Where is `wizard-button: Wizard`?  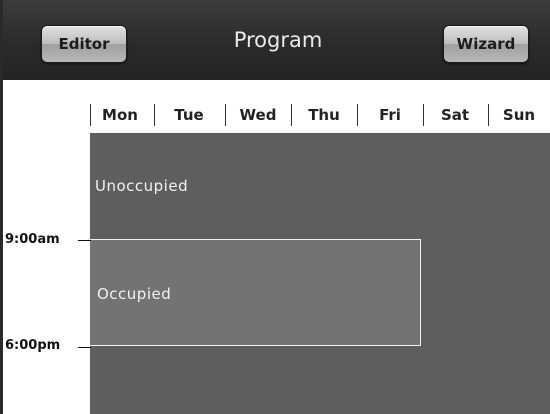
wizard-button: Wizard is located at coordinates (486, 44).